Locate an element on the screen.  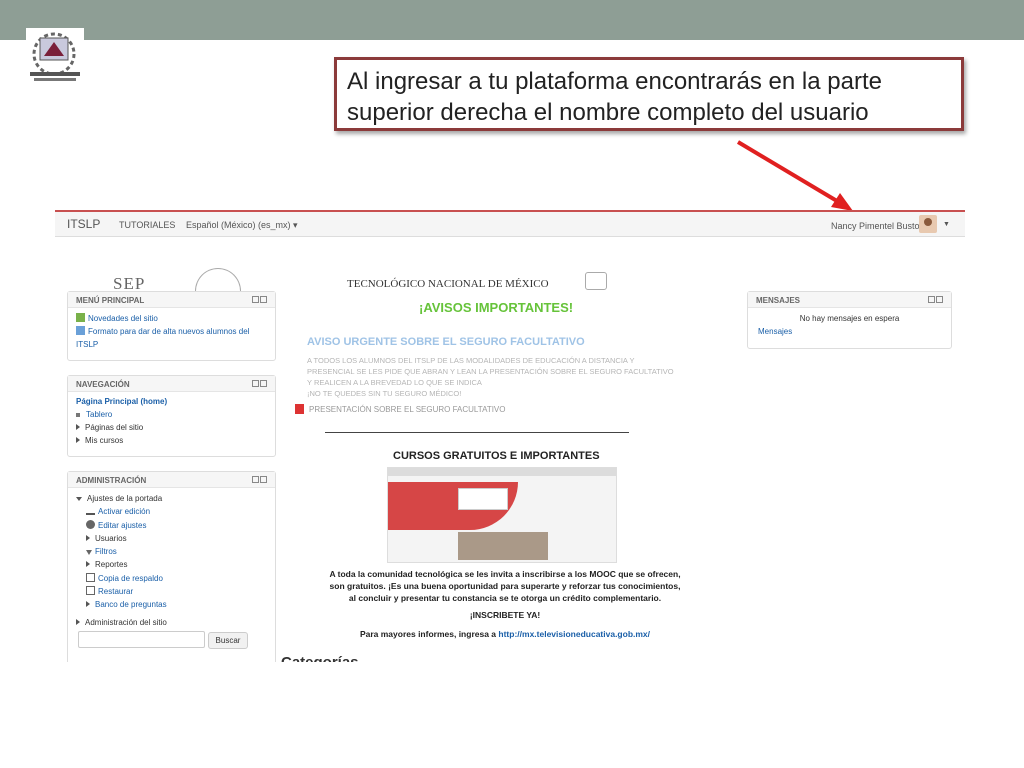
nav-item-label: Mis cursos is located at coordinates (104, 440).